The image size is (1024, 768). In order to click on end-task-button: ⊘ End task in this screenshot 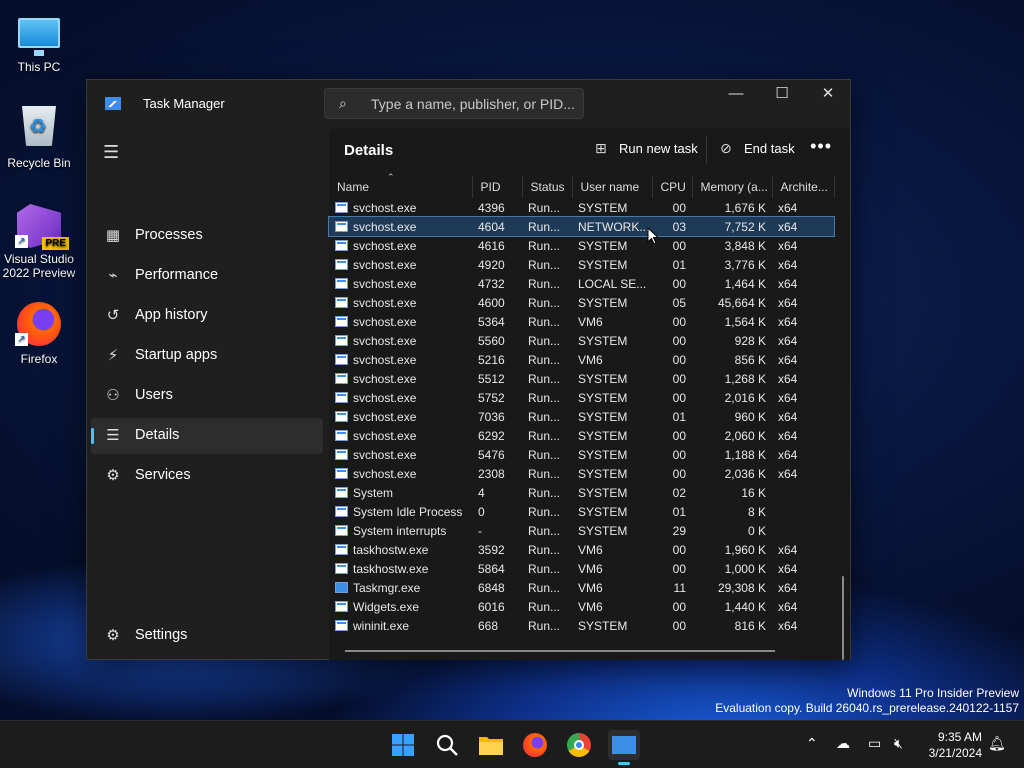, I will do `click(757, 148)`.